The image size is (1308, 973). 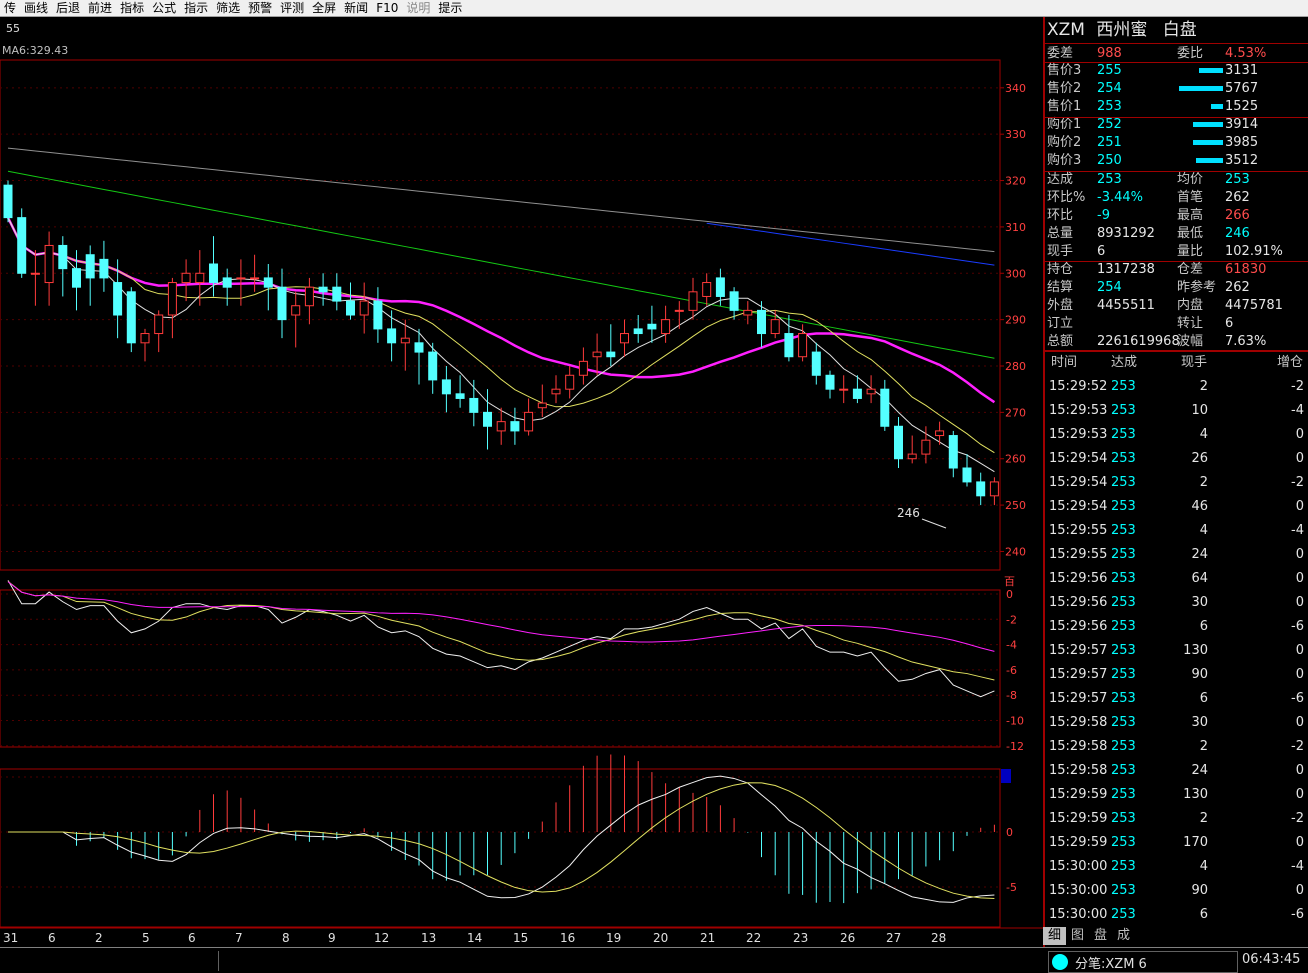 What do you see at coordinates (1060, 269) in the screenshot?
I see `stat2-label-0: 持仓` at bounding box center [1060, 269].